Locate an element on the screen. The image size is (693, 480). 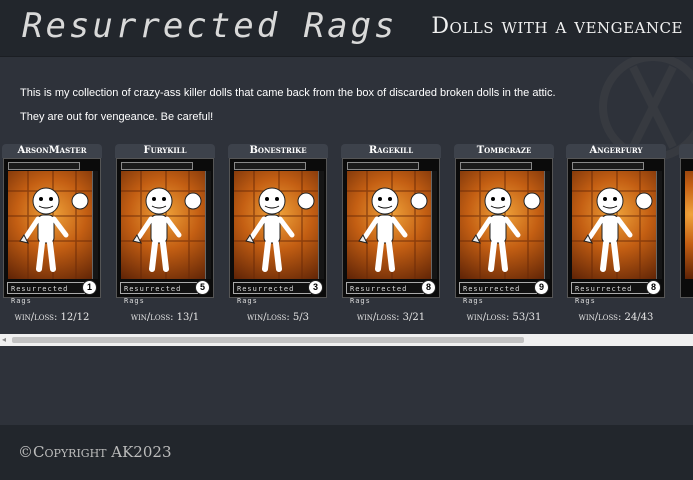
win-loss-stats: win/loss: 13/1 is located at coordinates (165, 317).